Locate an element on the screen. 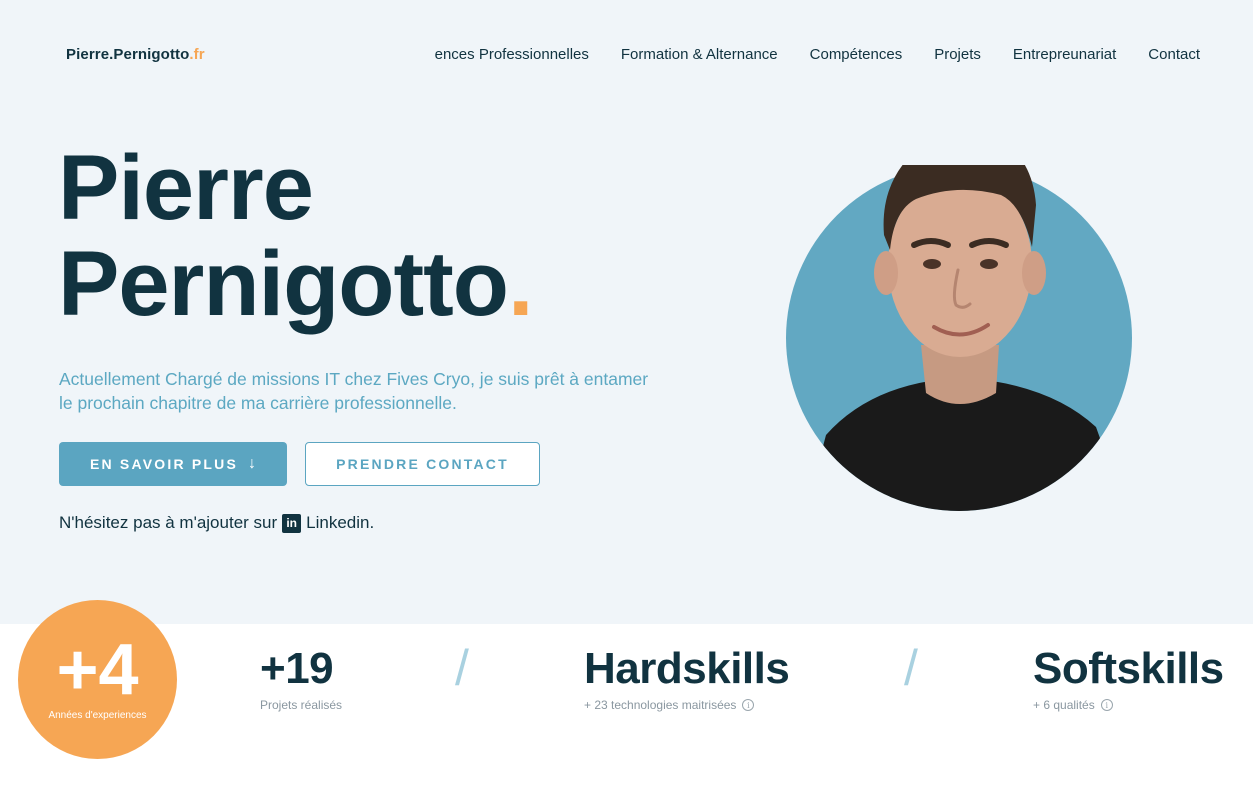  site-logo: Pierre.Pernigotto.fr is located at coordinates (135, 54).